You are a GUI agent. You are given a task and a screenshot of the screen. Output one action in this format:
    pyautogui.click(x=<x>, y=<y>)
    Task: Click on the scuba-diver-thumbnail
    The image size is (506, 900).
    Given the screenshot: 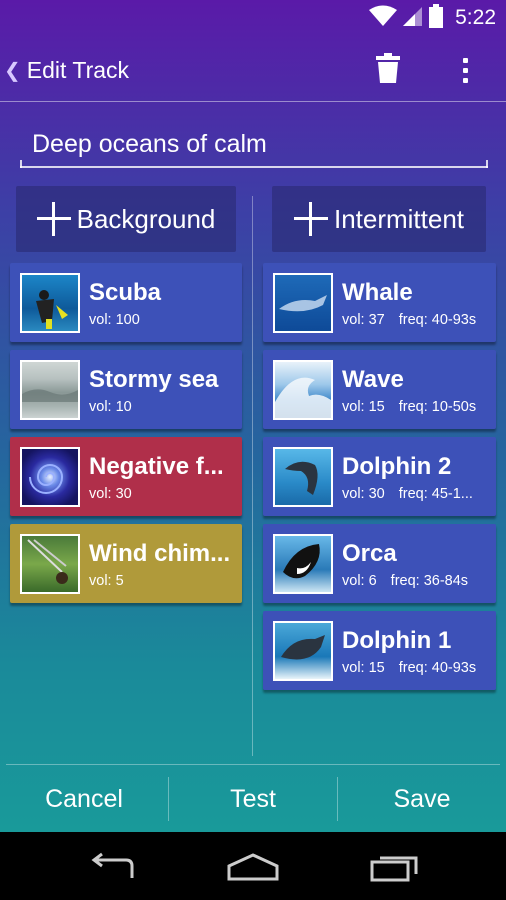 What is the action you would take?
    pyautogui.click(x=50, y=302)
    